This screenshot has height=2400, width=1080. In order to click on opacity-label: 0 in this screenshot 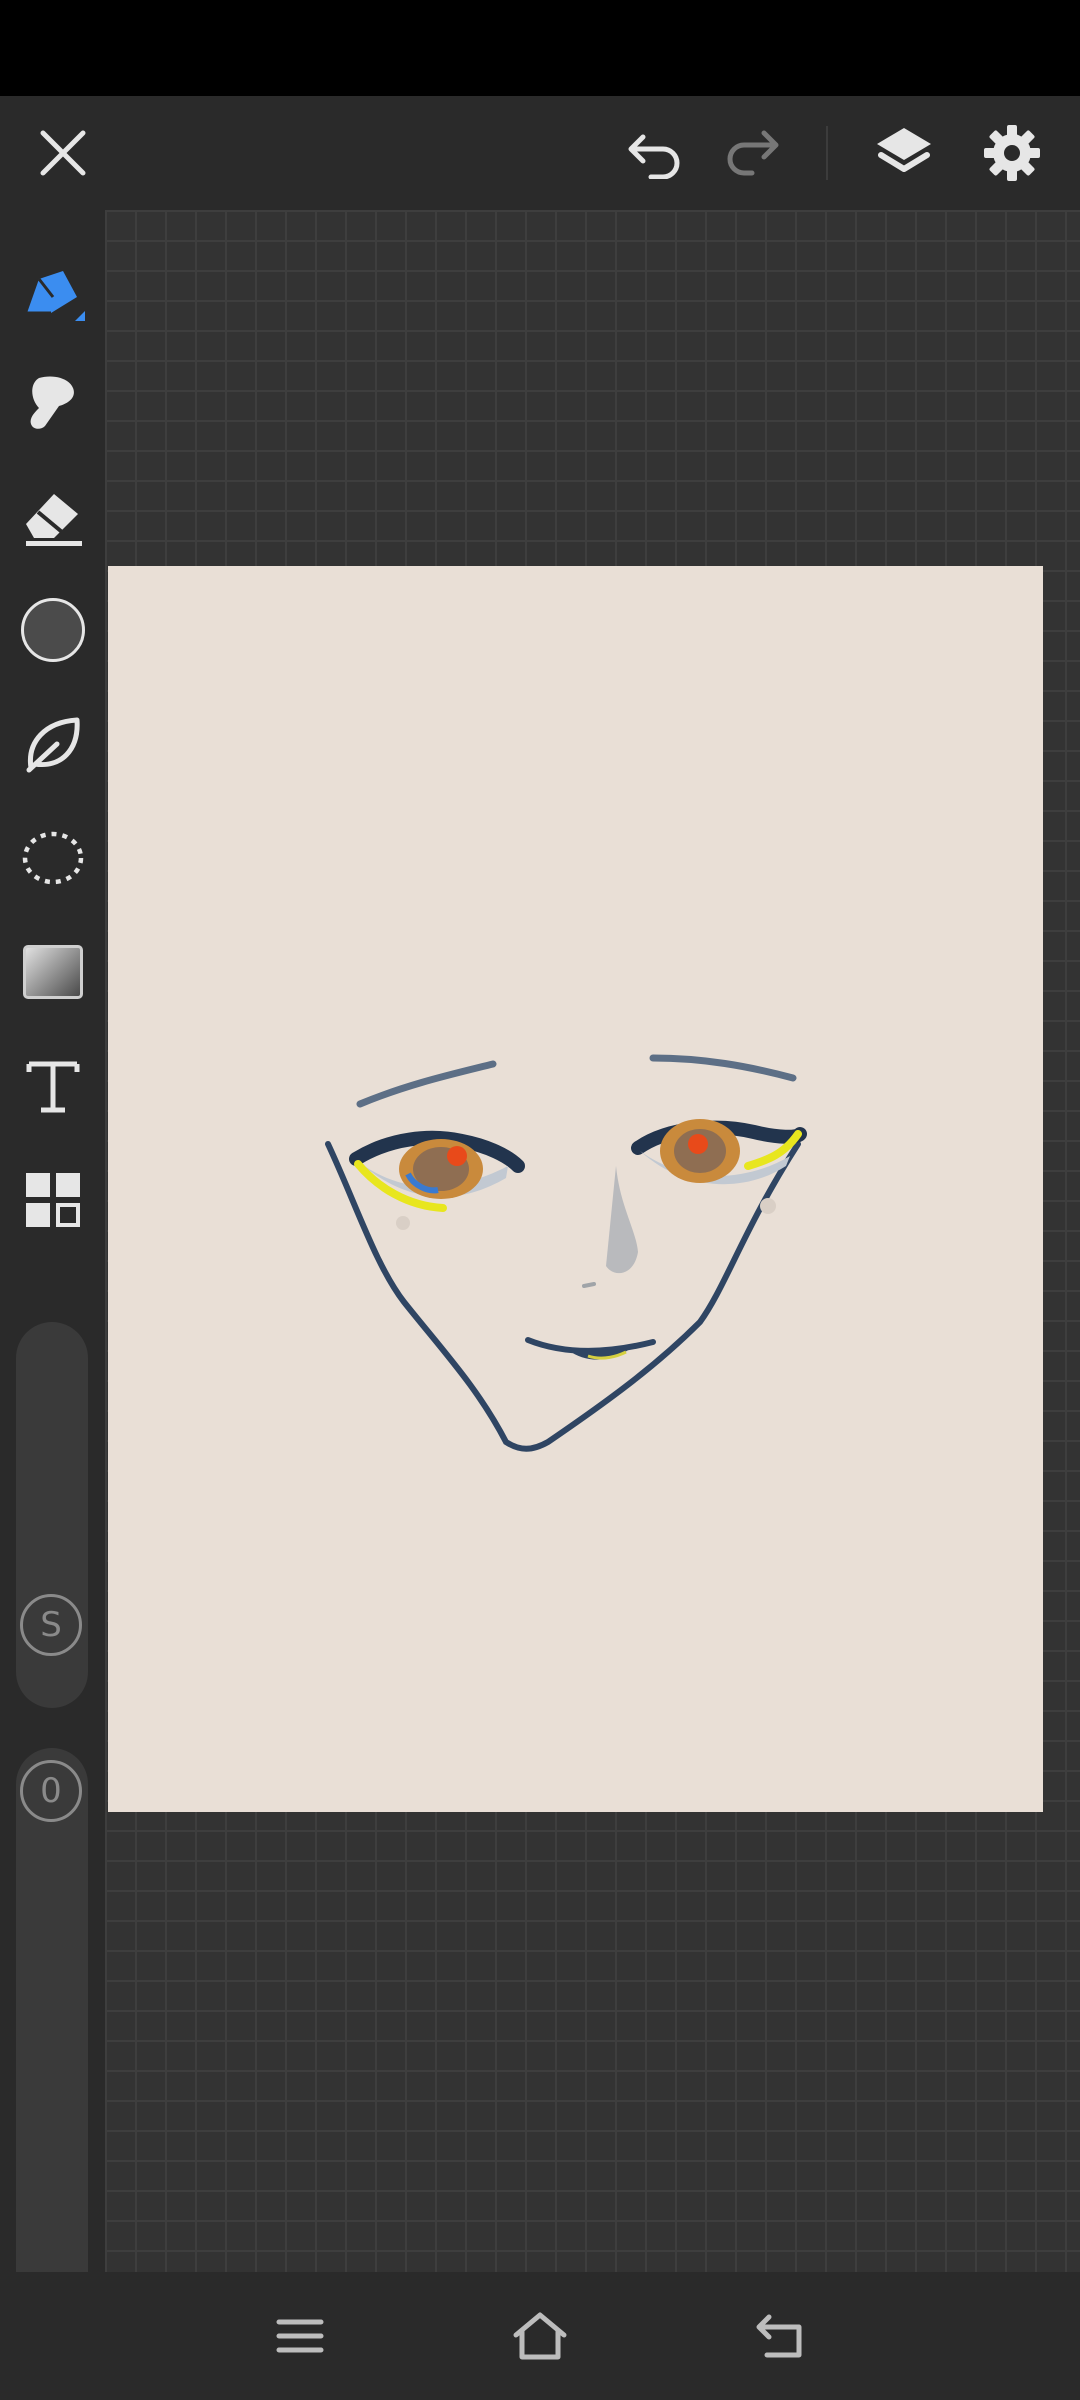, I will do `click(51, 1791)`.